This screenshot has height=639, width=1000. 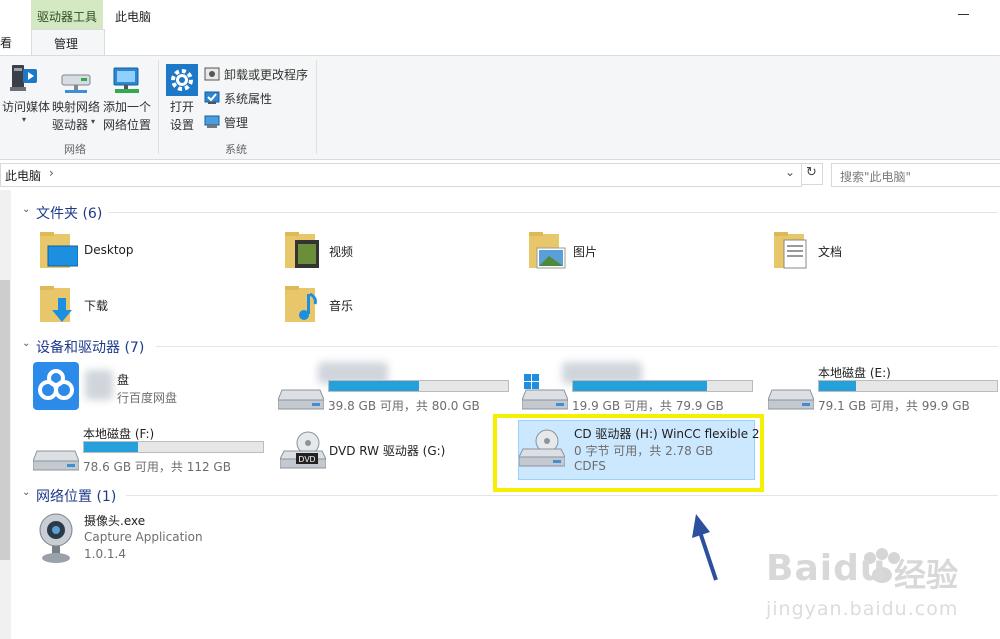 I want to click on open-settings-label-2: 设置, so click(x=182, y=125).